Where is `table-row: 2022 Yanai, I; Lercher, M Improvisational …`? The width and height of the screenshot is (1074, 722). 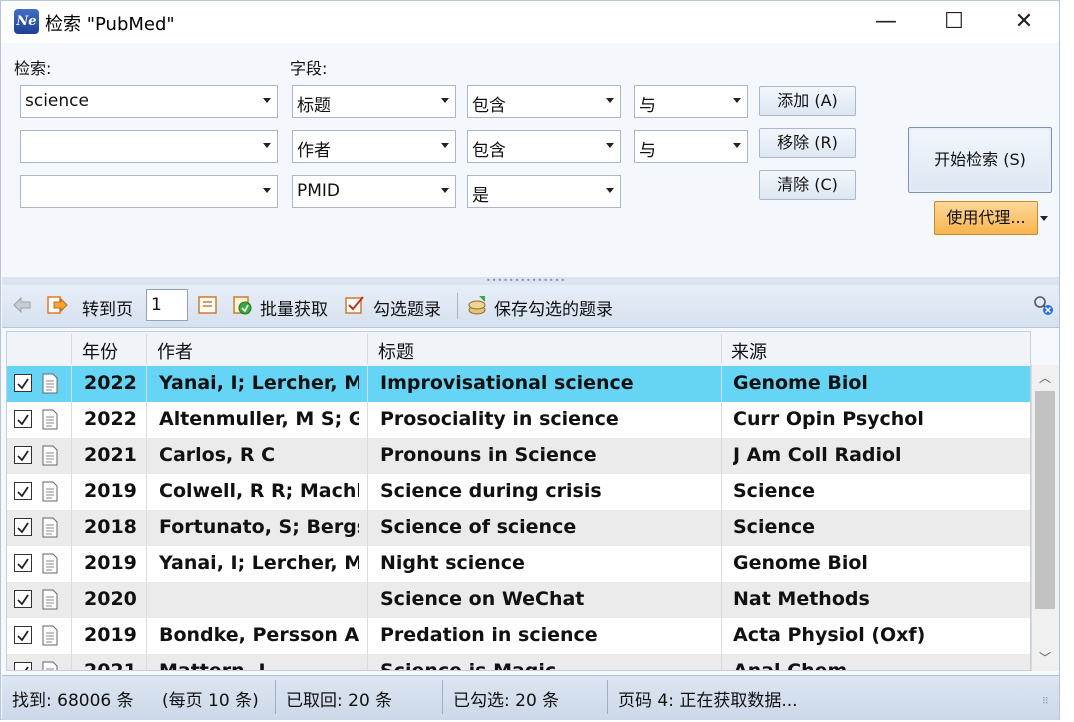
table-row: 2022 Yanai, I; Lercher, M Improvisational … is located at coordinates (518, 384).